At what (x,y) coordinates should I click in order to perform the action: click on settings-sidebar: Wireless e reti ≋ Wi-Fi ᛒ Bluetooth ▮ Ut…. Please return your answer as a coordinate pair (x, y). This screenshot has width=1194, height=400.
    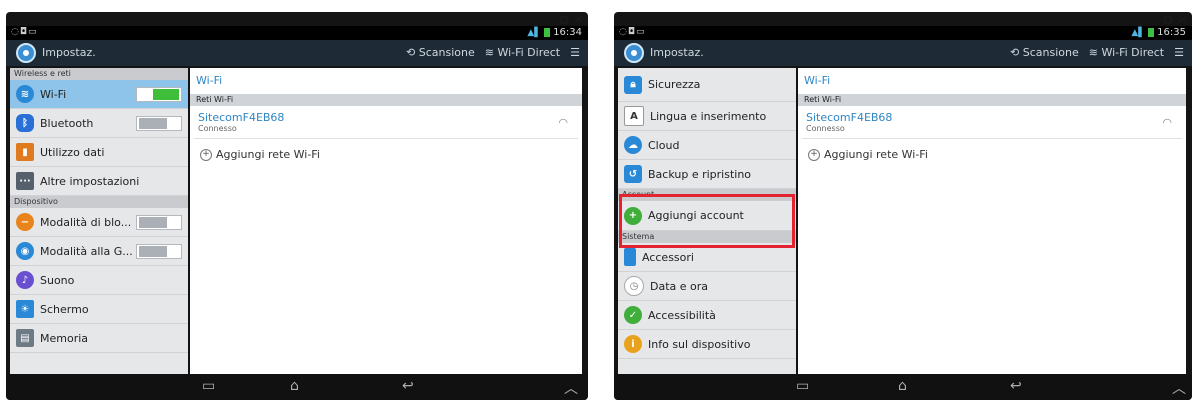
    Looking at the image, I should click on (99, 221).